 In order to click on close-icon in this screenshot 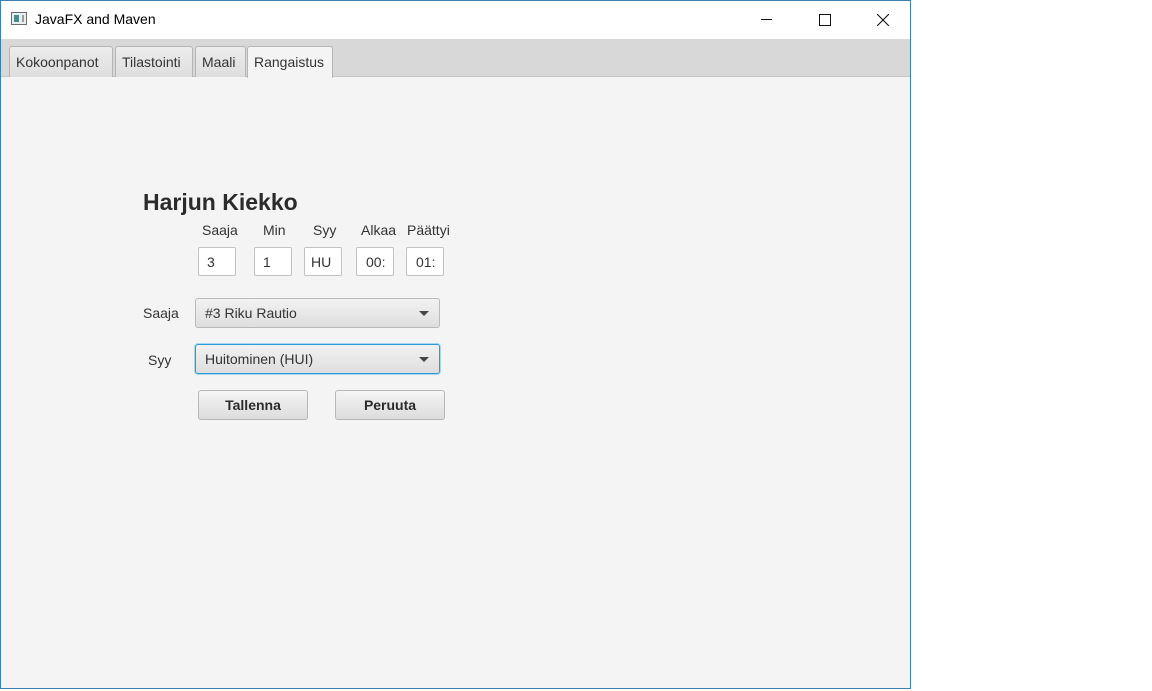, I will do `click(883, 20)`.